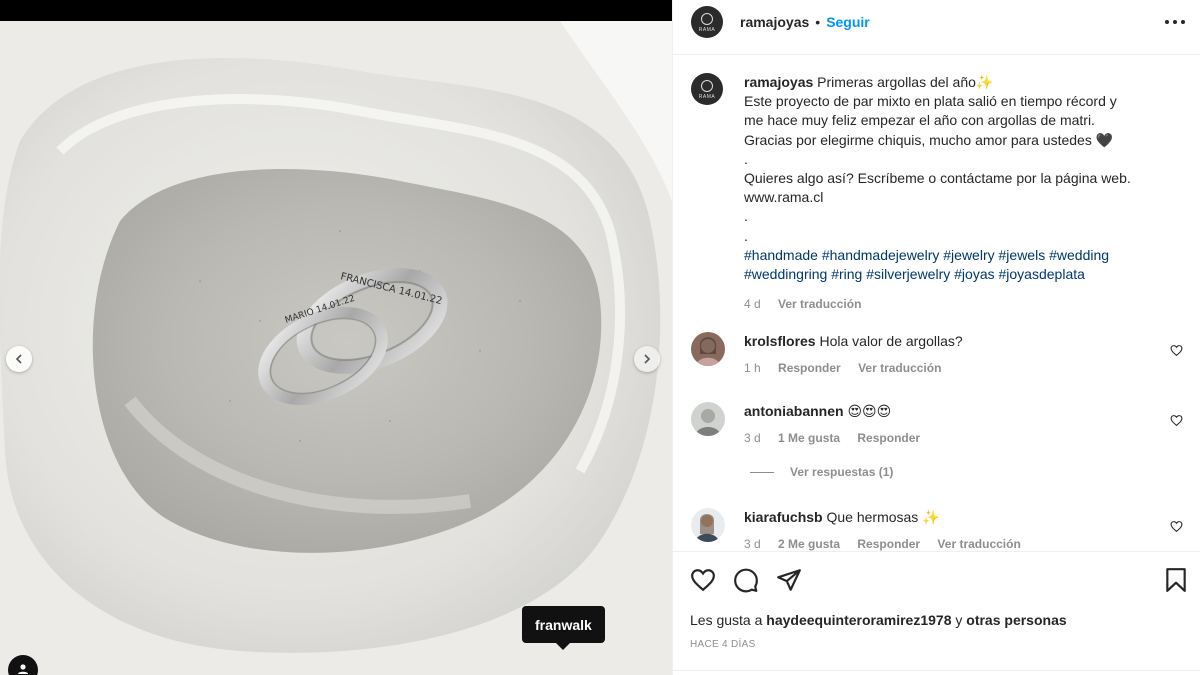  Describe the element at coordinates (707, 97) in the screenshot. I see `caption-logo-text: RAMA` at that location.